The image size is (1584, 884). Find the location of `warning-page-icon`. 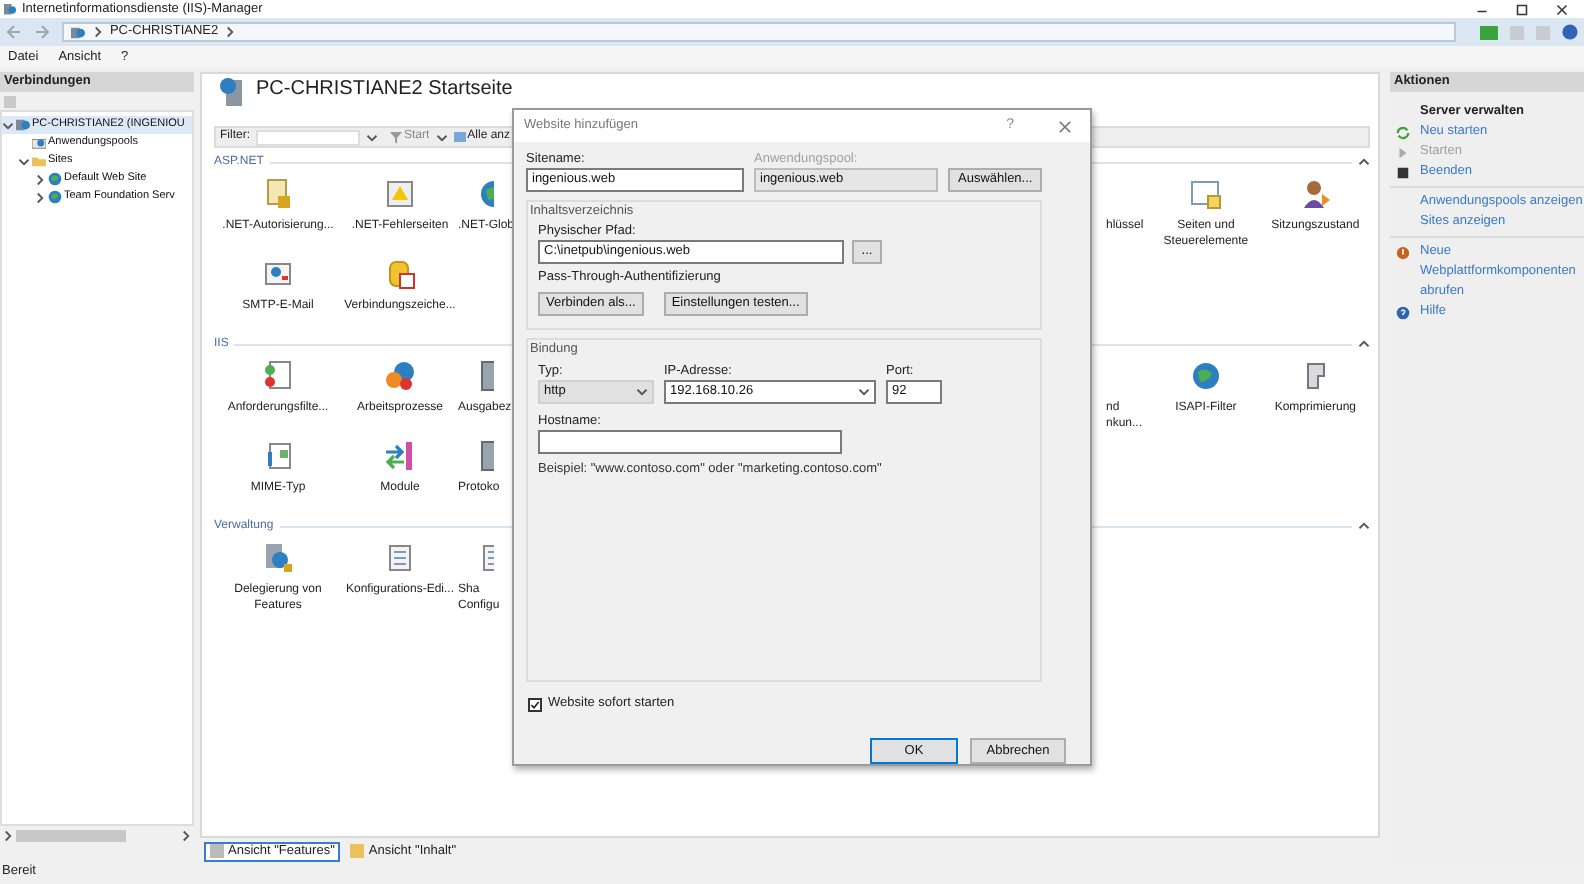

warning-page-icon is located at coordinates (400, 194).